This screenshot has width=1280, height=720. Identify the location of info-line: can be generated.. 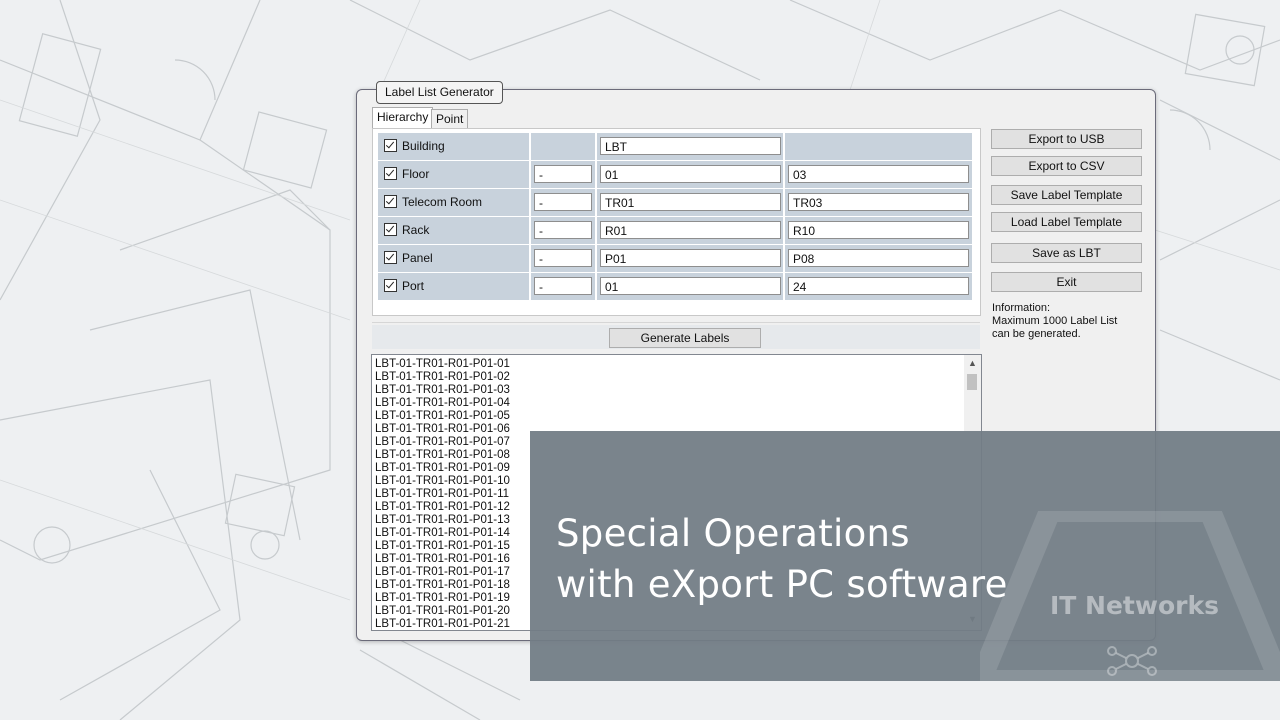
(1036, 334).